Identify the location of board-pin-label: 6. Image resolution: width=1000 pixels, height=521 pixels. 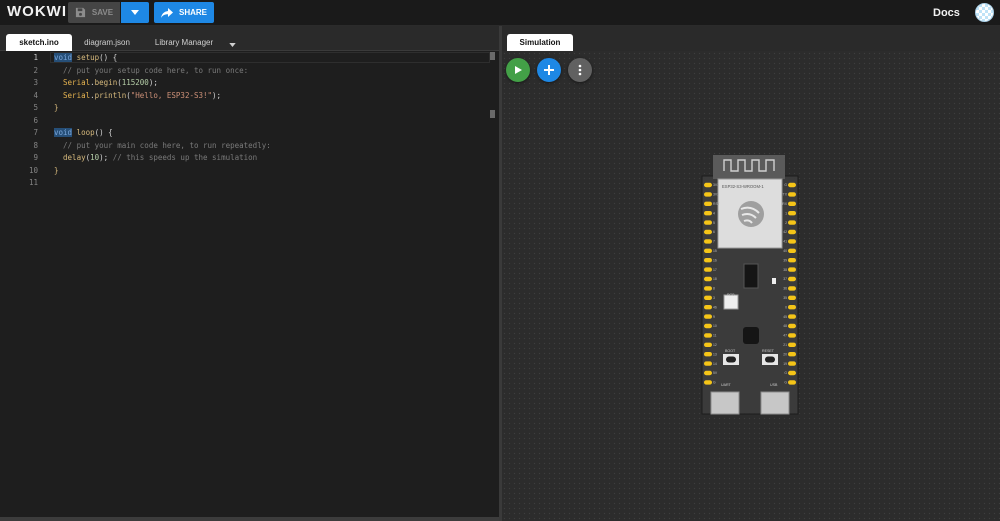
(714, 232).